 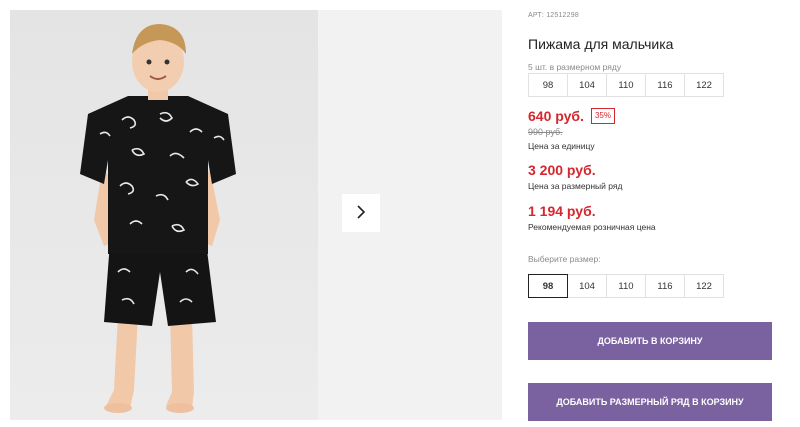 I want to click on size-option-122: 122, so click(x=704, y=286).